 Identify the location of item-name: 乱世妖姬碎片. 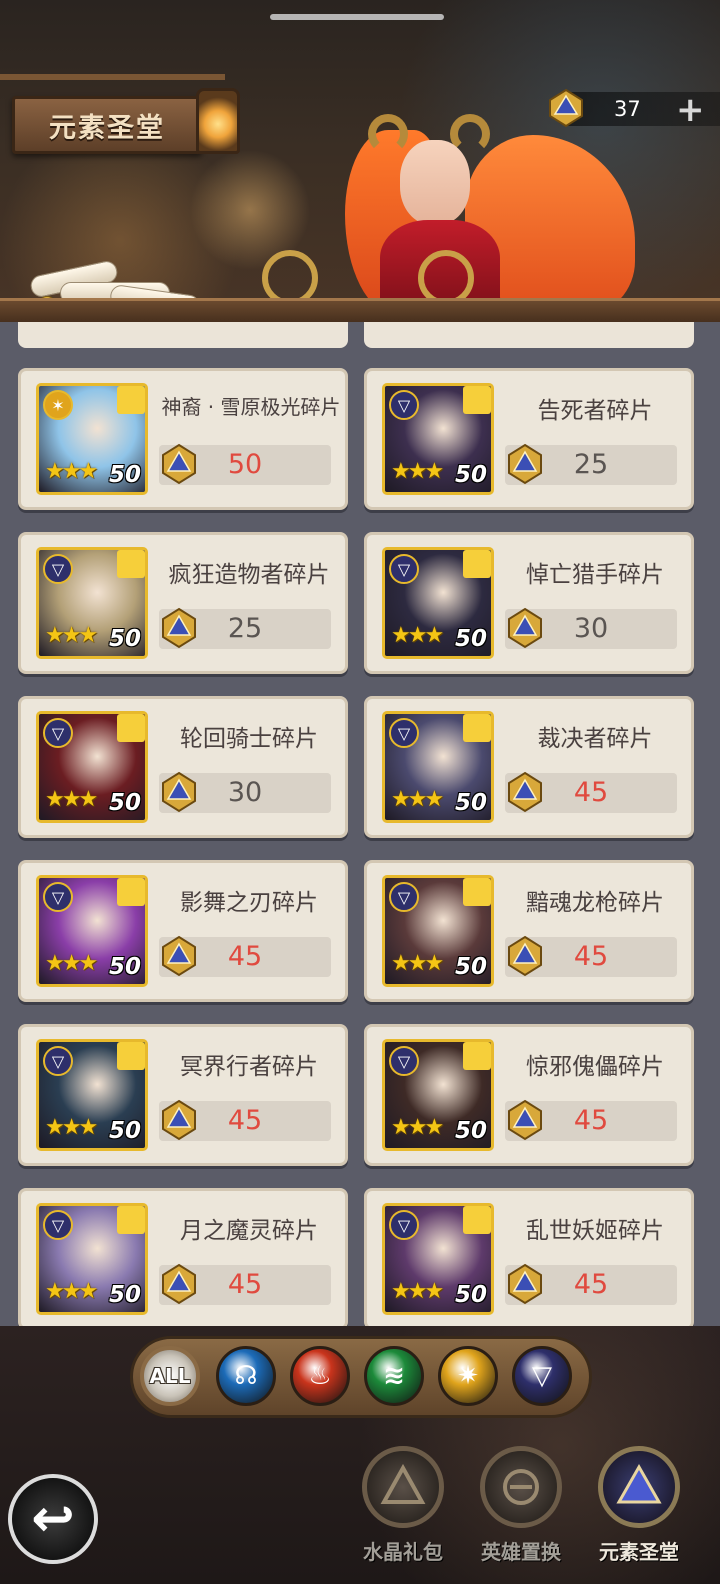
(595, 1231).